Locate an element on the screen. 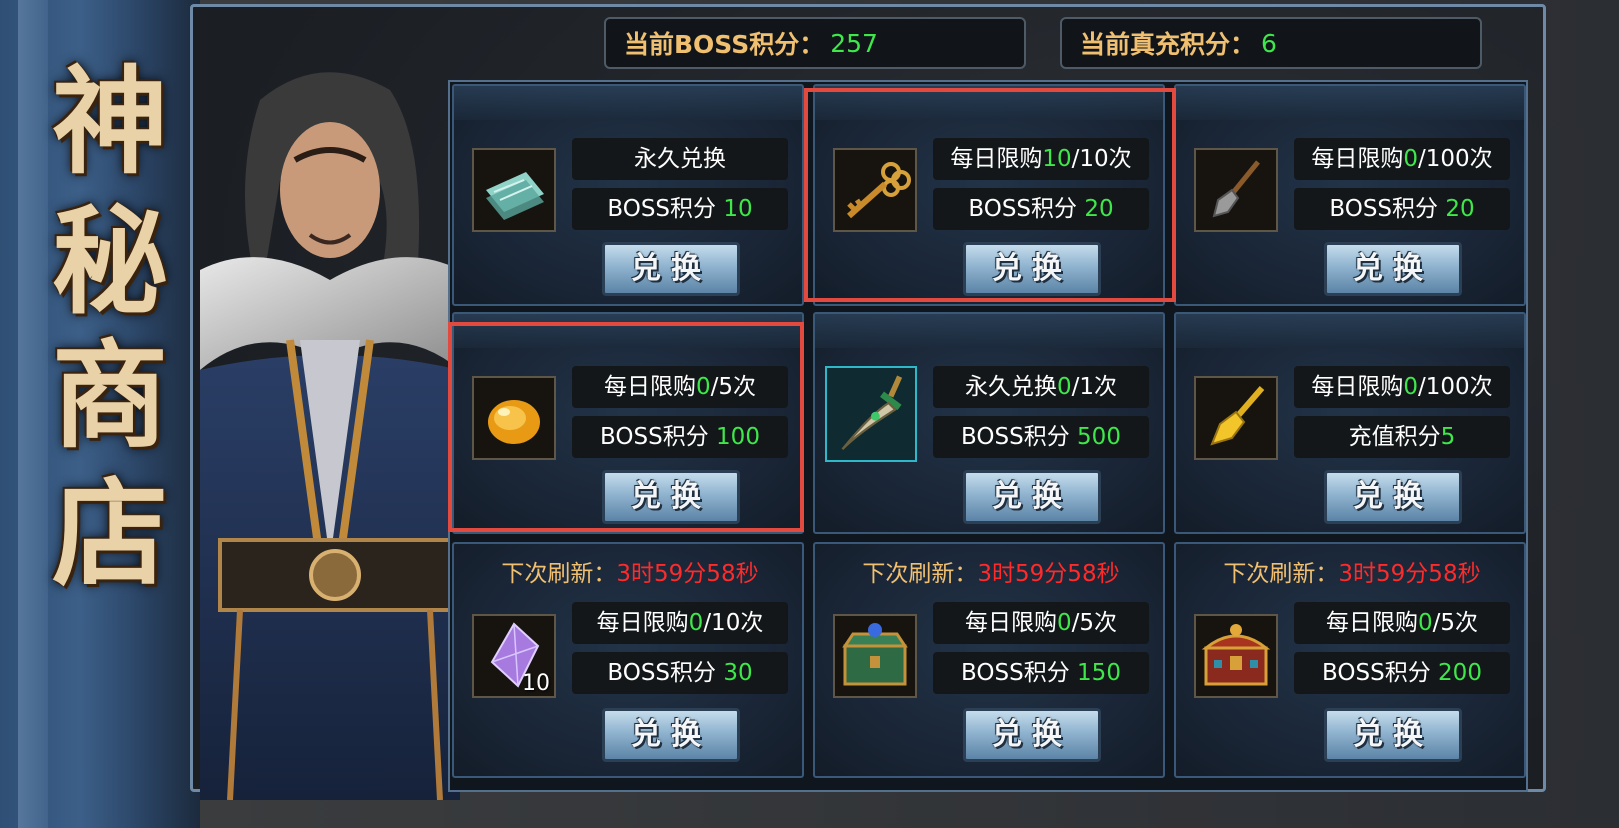  item-cost-text: BOSS积分 200 is located at coordinates (1402, 673).